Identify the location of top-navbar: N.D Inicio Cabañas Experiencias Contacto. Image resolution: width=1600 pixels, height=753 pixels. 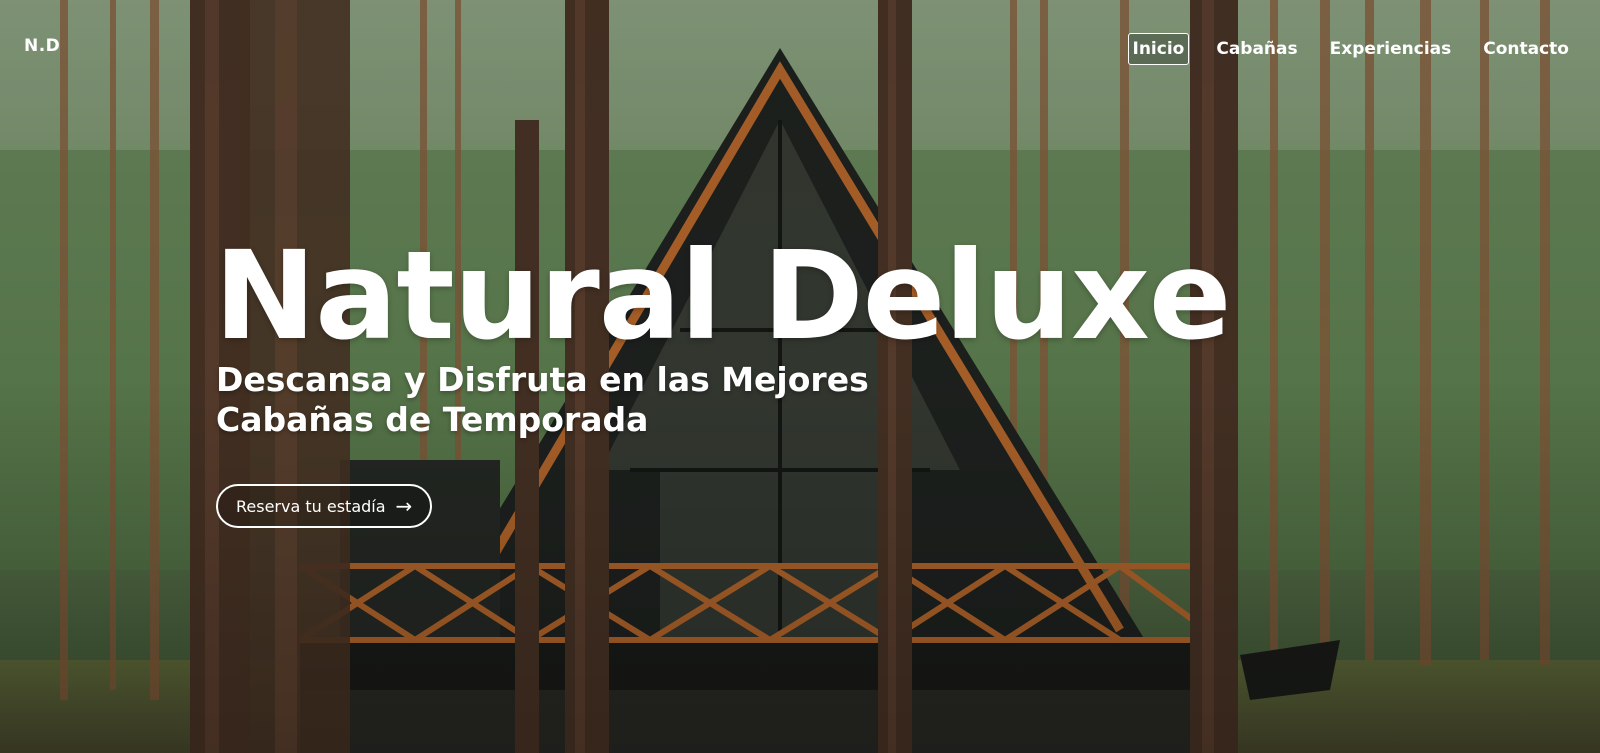
(800, 48).